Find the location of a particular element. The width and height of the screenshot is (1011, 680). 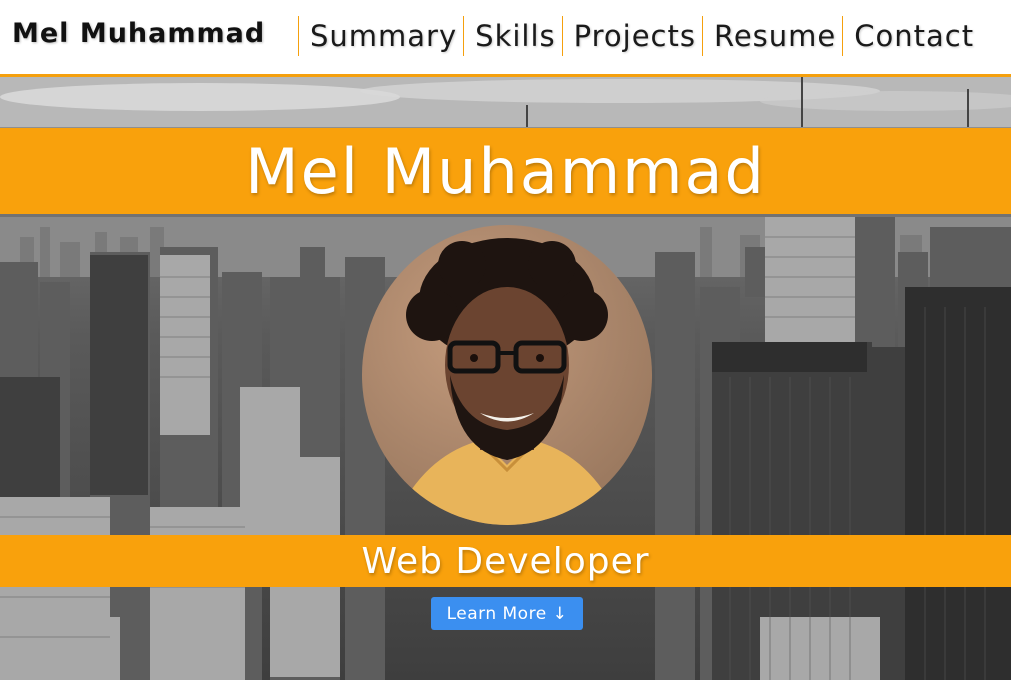

brand-logo-link: Mel Muhammad is located at coordinates (138, 33).